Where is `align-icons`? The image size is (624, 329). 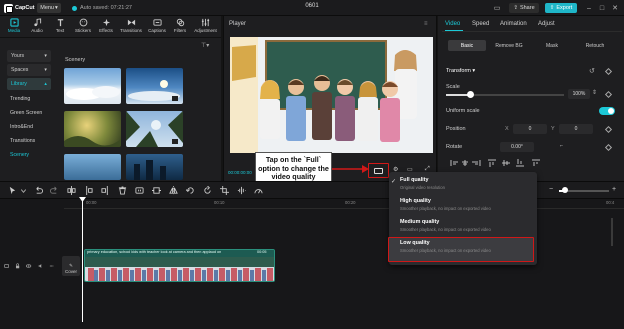 align-icons is located at coordinates (500, 163).